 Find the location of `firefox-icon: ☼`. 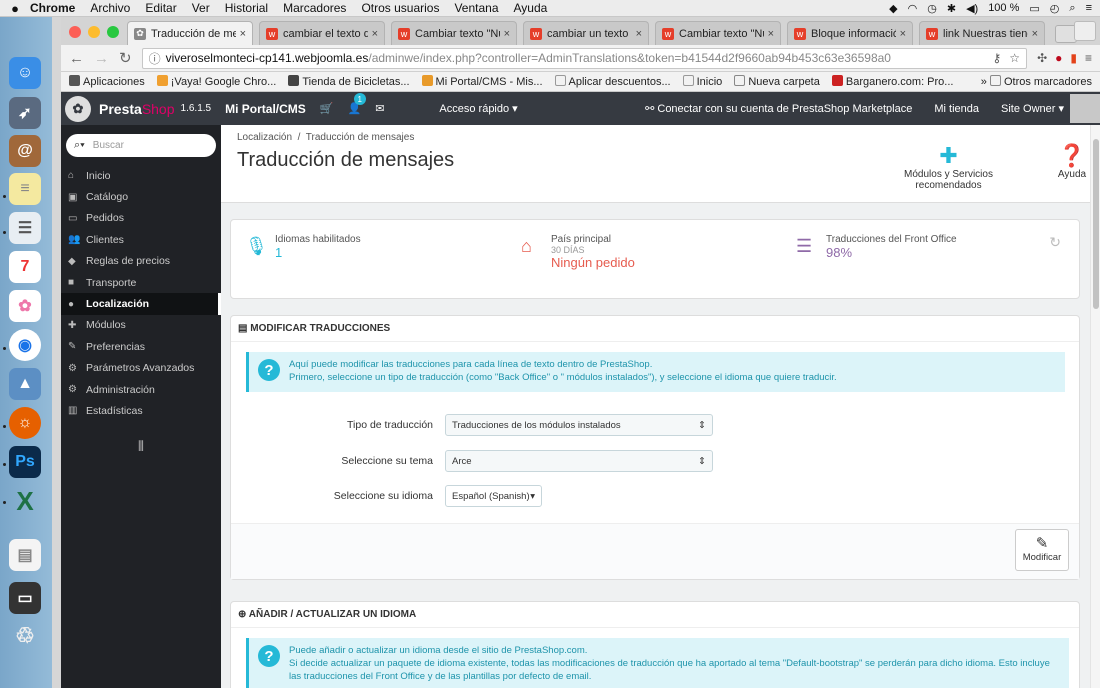

firefox-icon: ☼ is located at coordinates (25, 423).